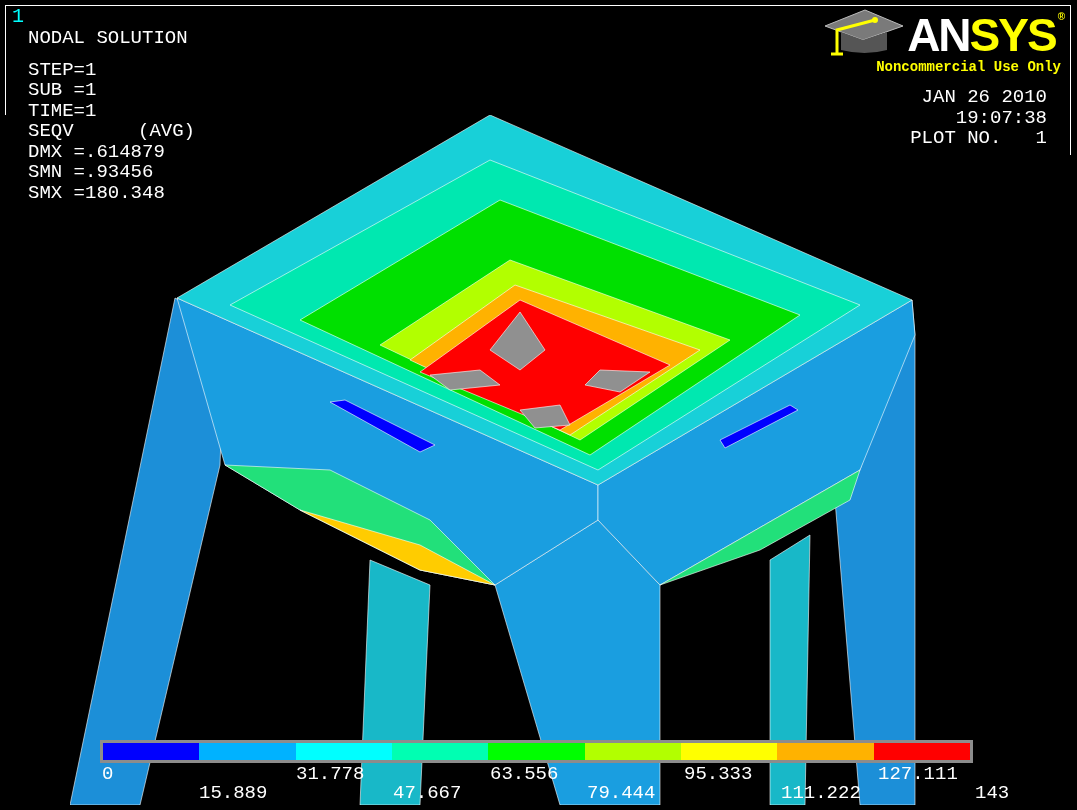  Describe the element at coordinates (91, 172) in the screenshot. I see `result-stat-text: SMN =.93456` at that location.